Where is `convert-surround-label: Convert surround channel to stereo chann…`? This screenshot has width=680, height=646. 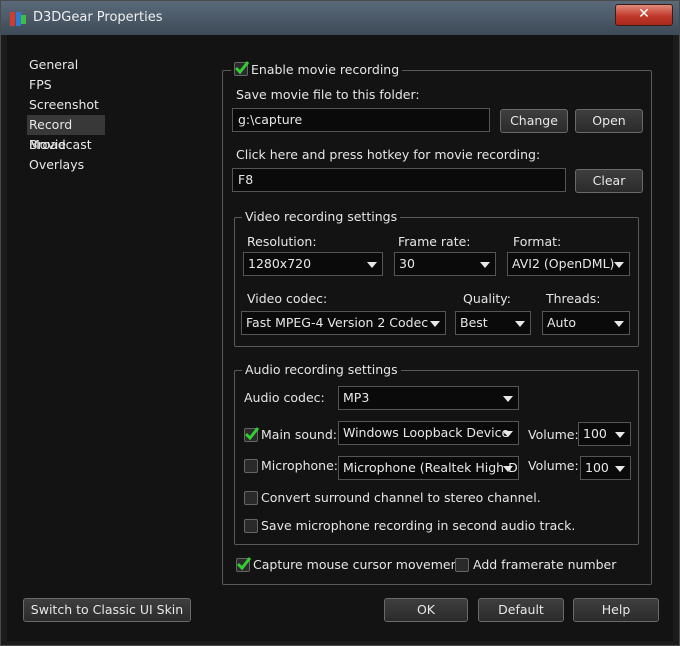 convert-surround-label: Convert surround channel to stereo chann… is located at coordinates (401, 497).